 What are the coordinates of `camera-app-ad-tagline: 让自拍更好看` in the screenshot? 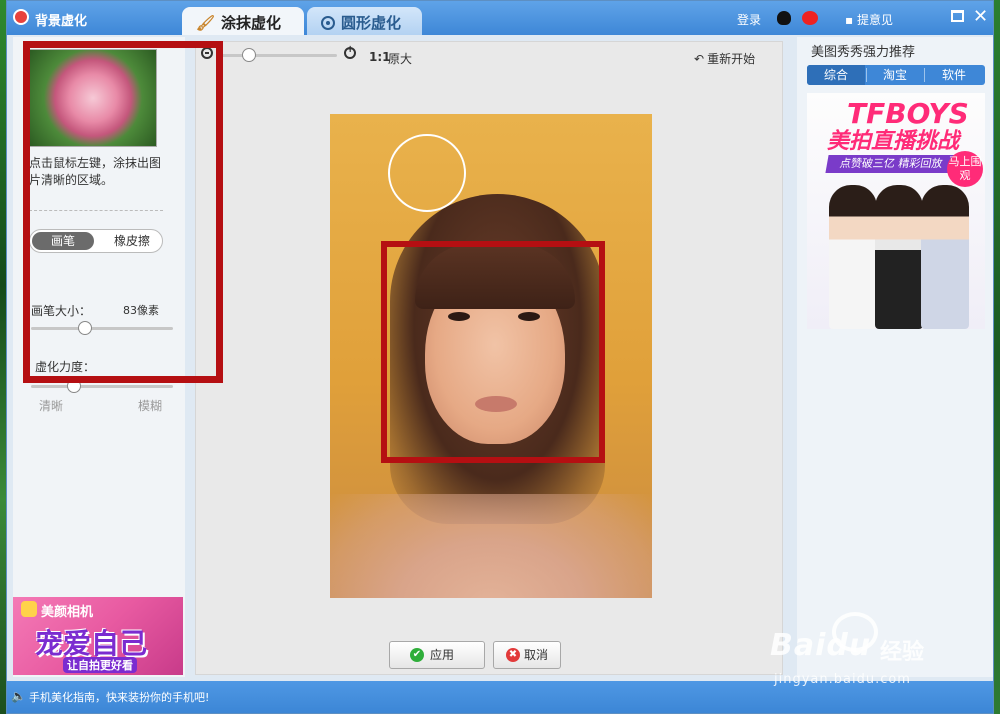 It's located at (100, 665).